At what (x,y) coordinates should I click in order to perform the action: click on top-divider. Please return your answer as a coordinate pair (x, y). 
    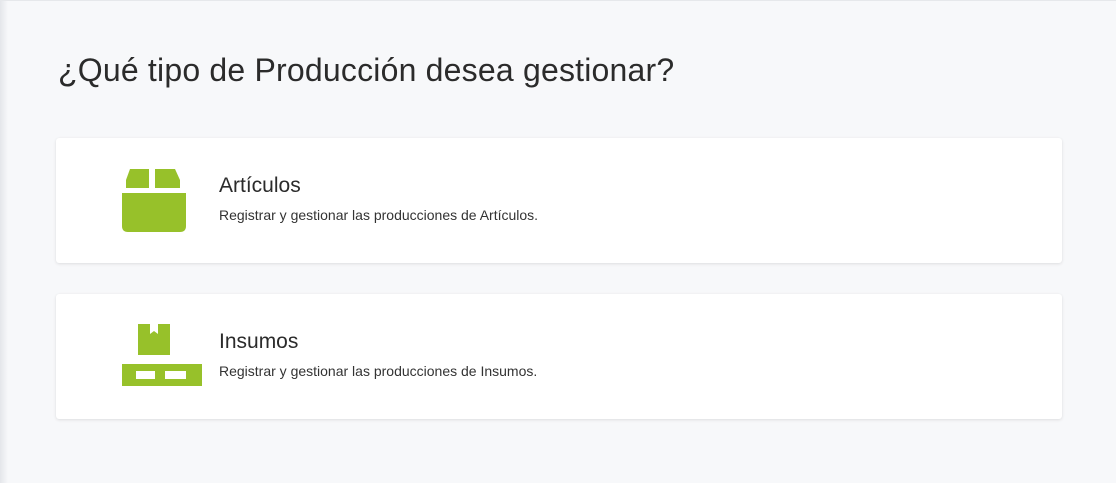
    Looking at the image, I should click on (558, 0).